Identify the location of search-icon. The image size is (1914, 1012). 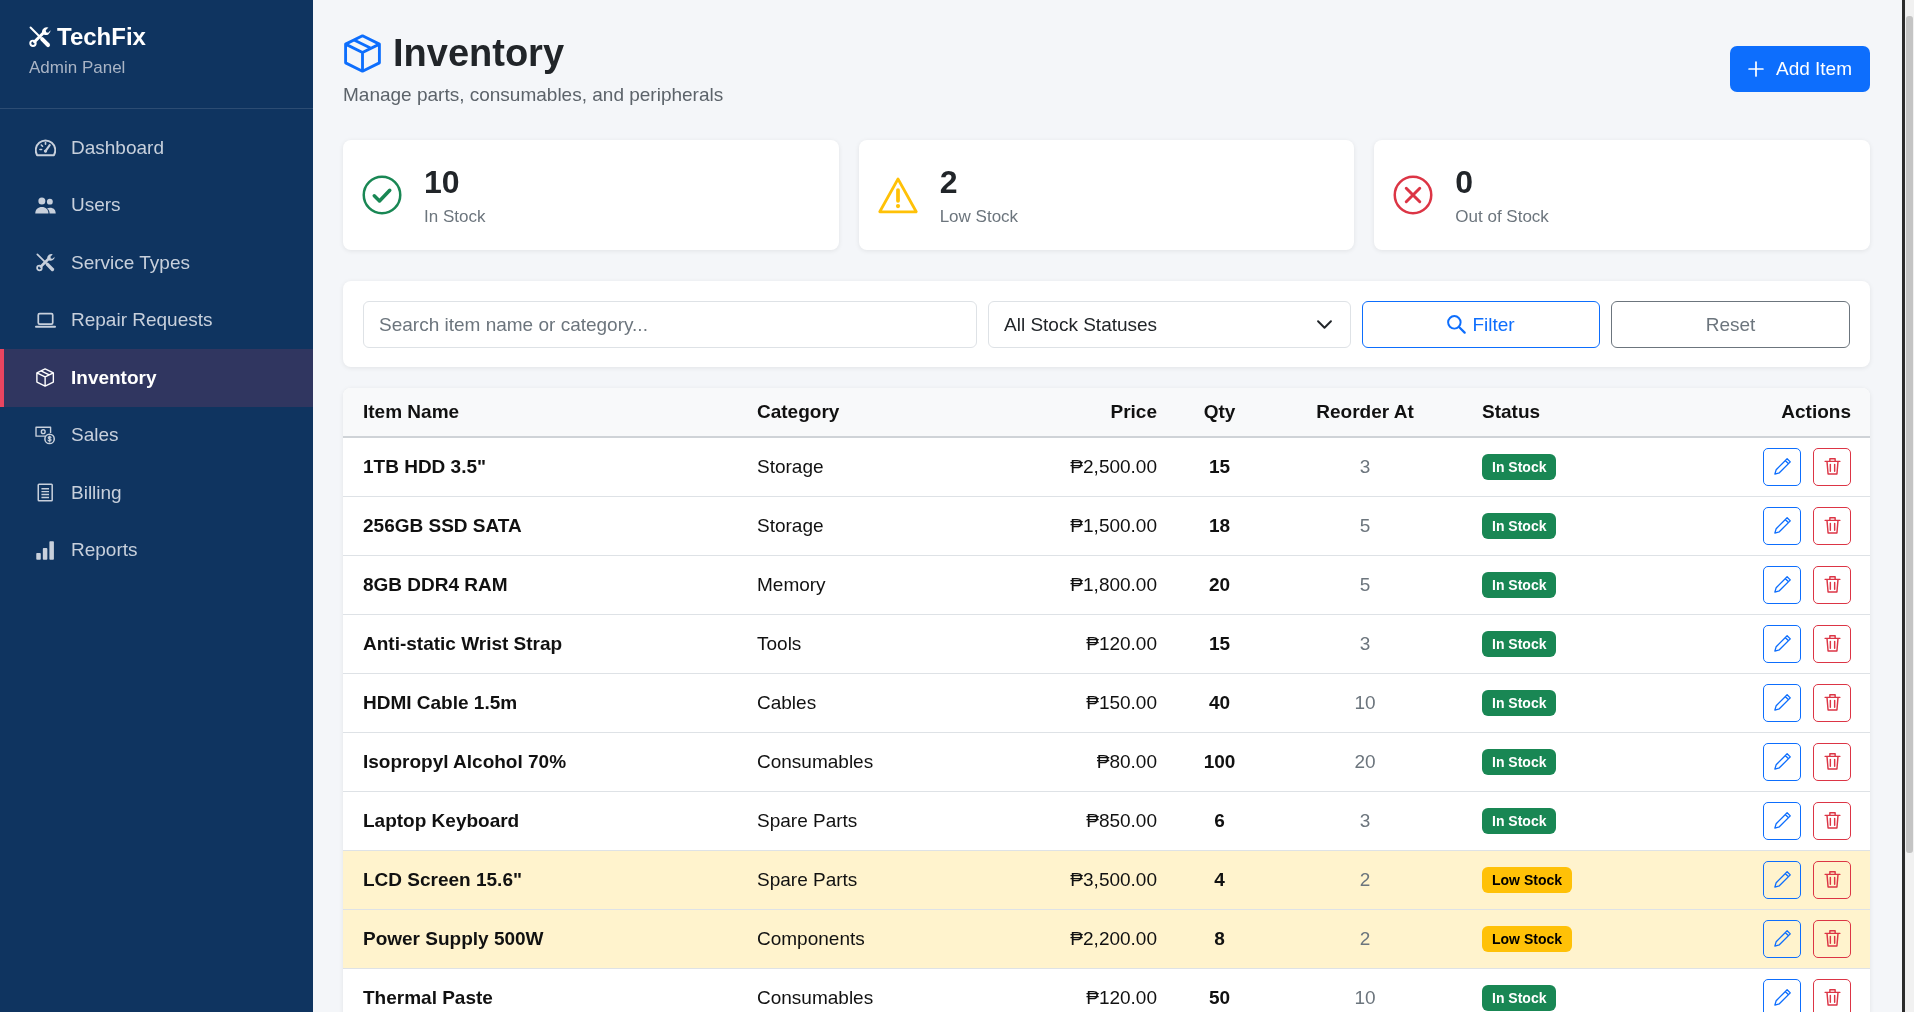
(1457, 324).